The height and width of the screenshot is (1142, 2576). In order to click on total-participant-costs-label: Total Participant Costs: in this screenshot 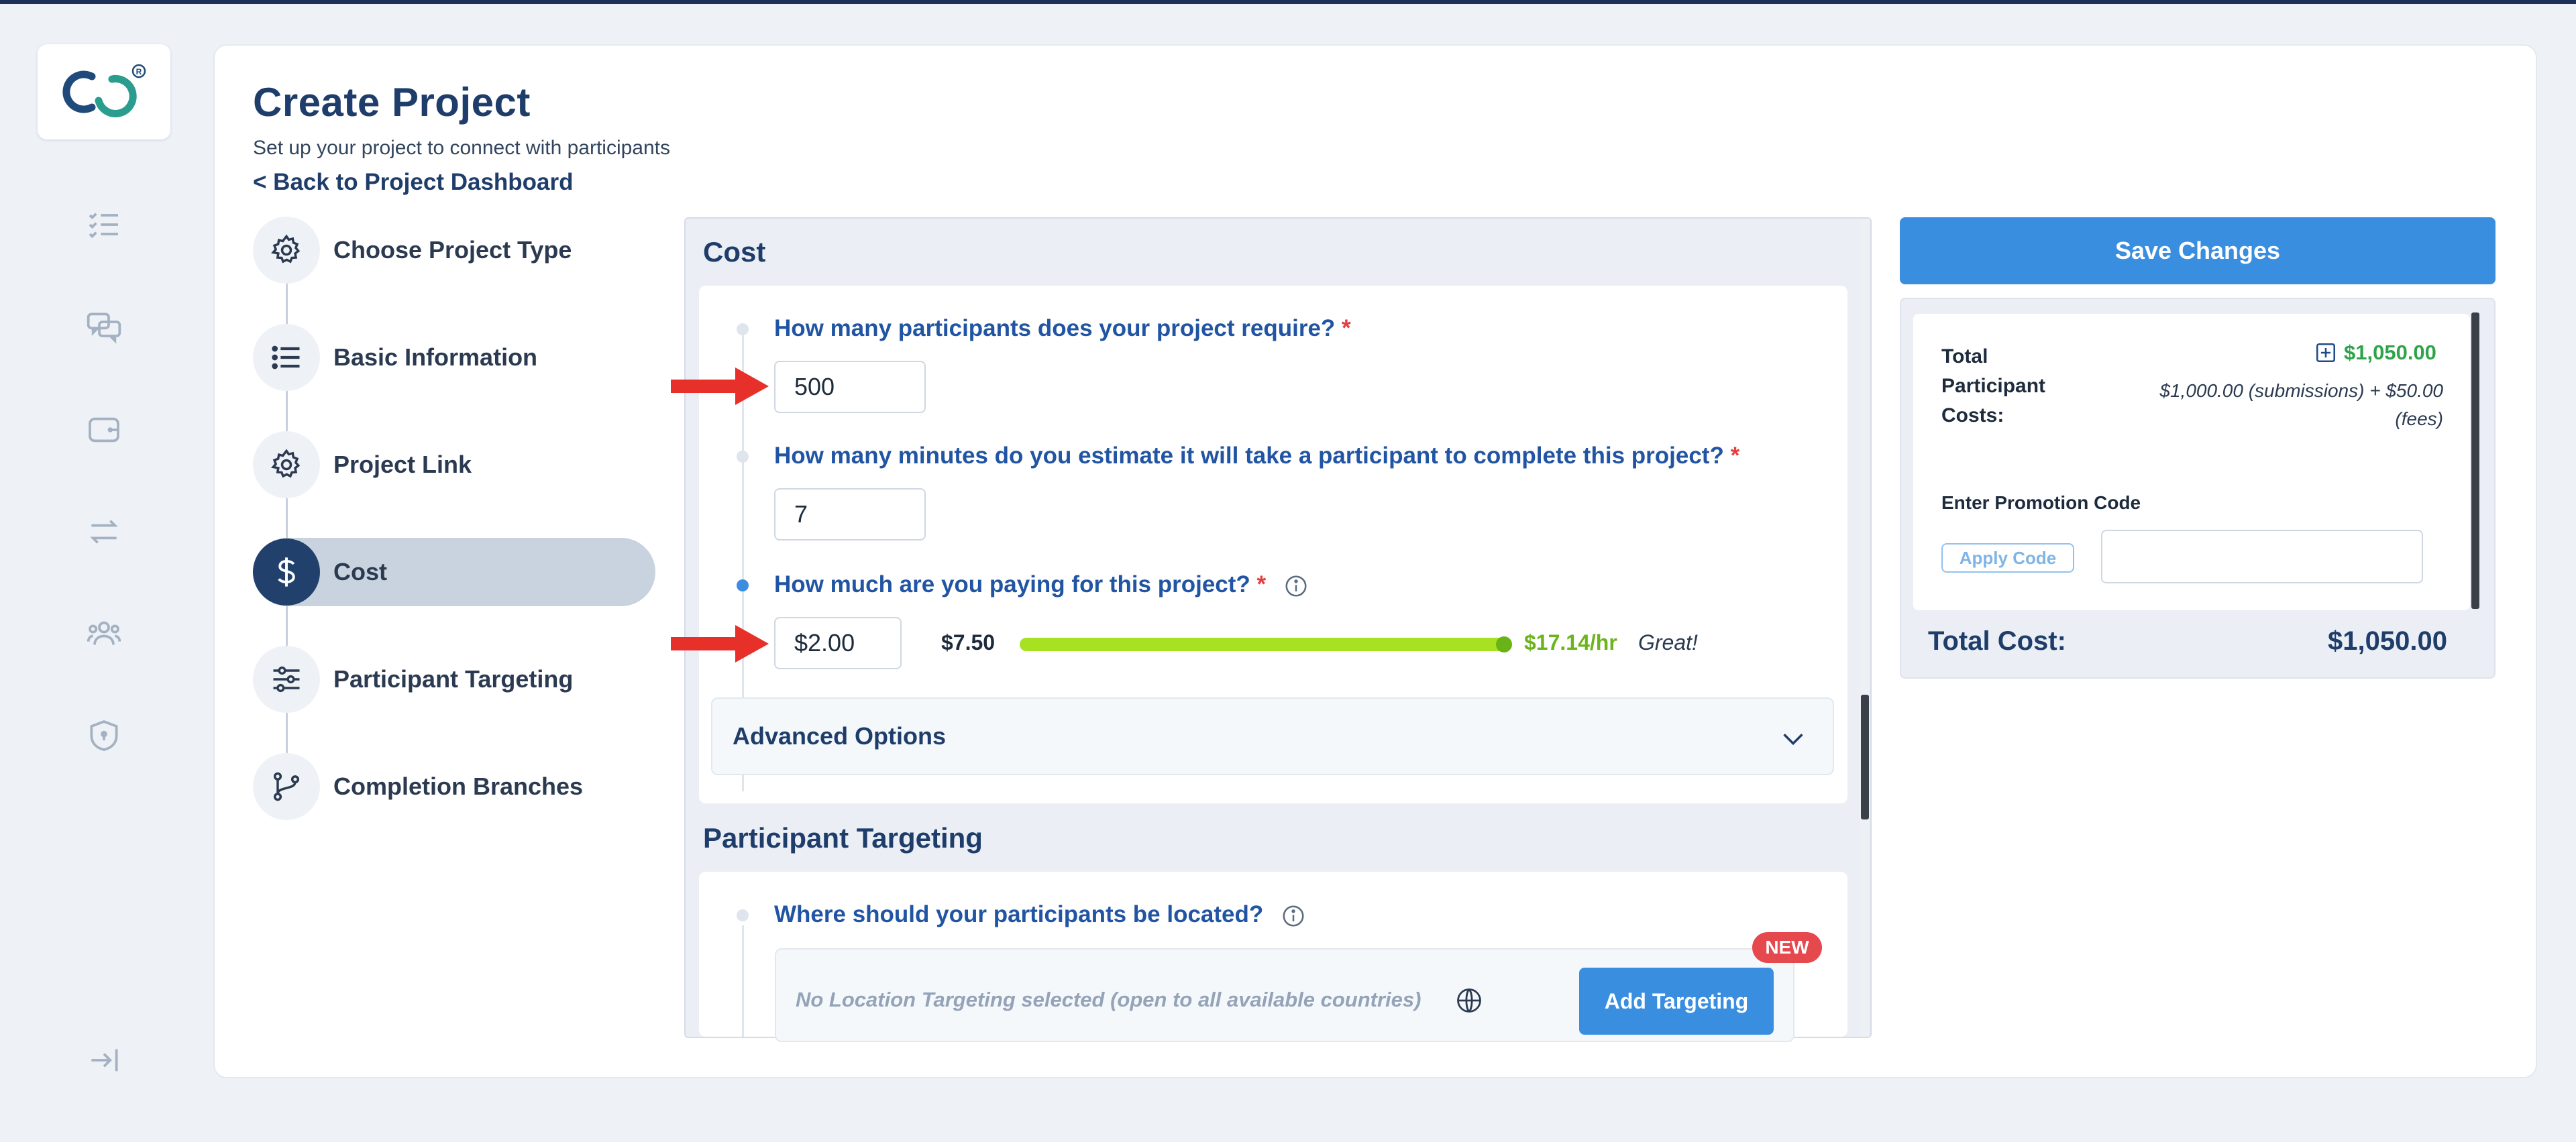, I will do `click(1993, 386)`.